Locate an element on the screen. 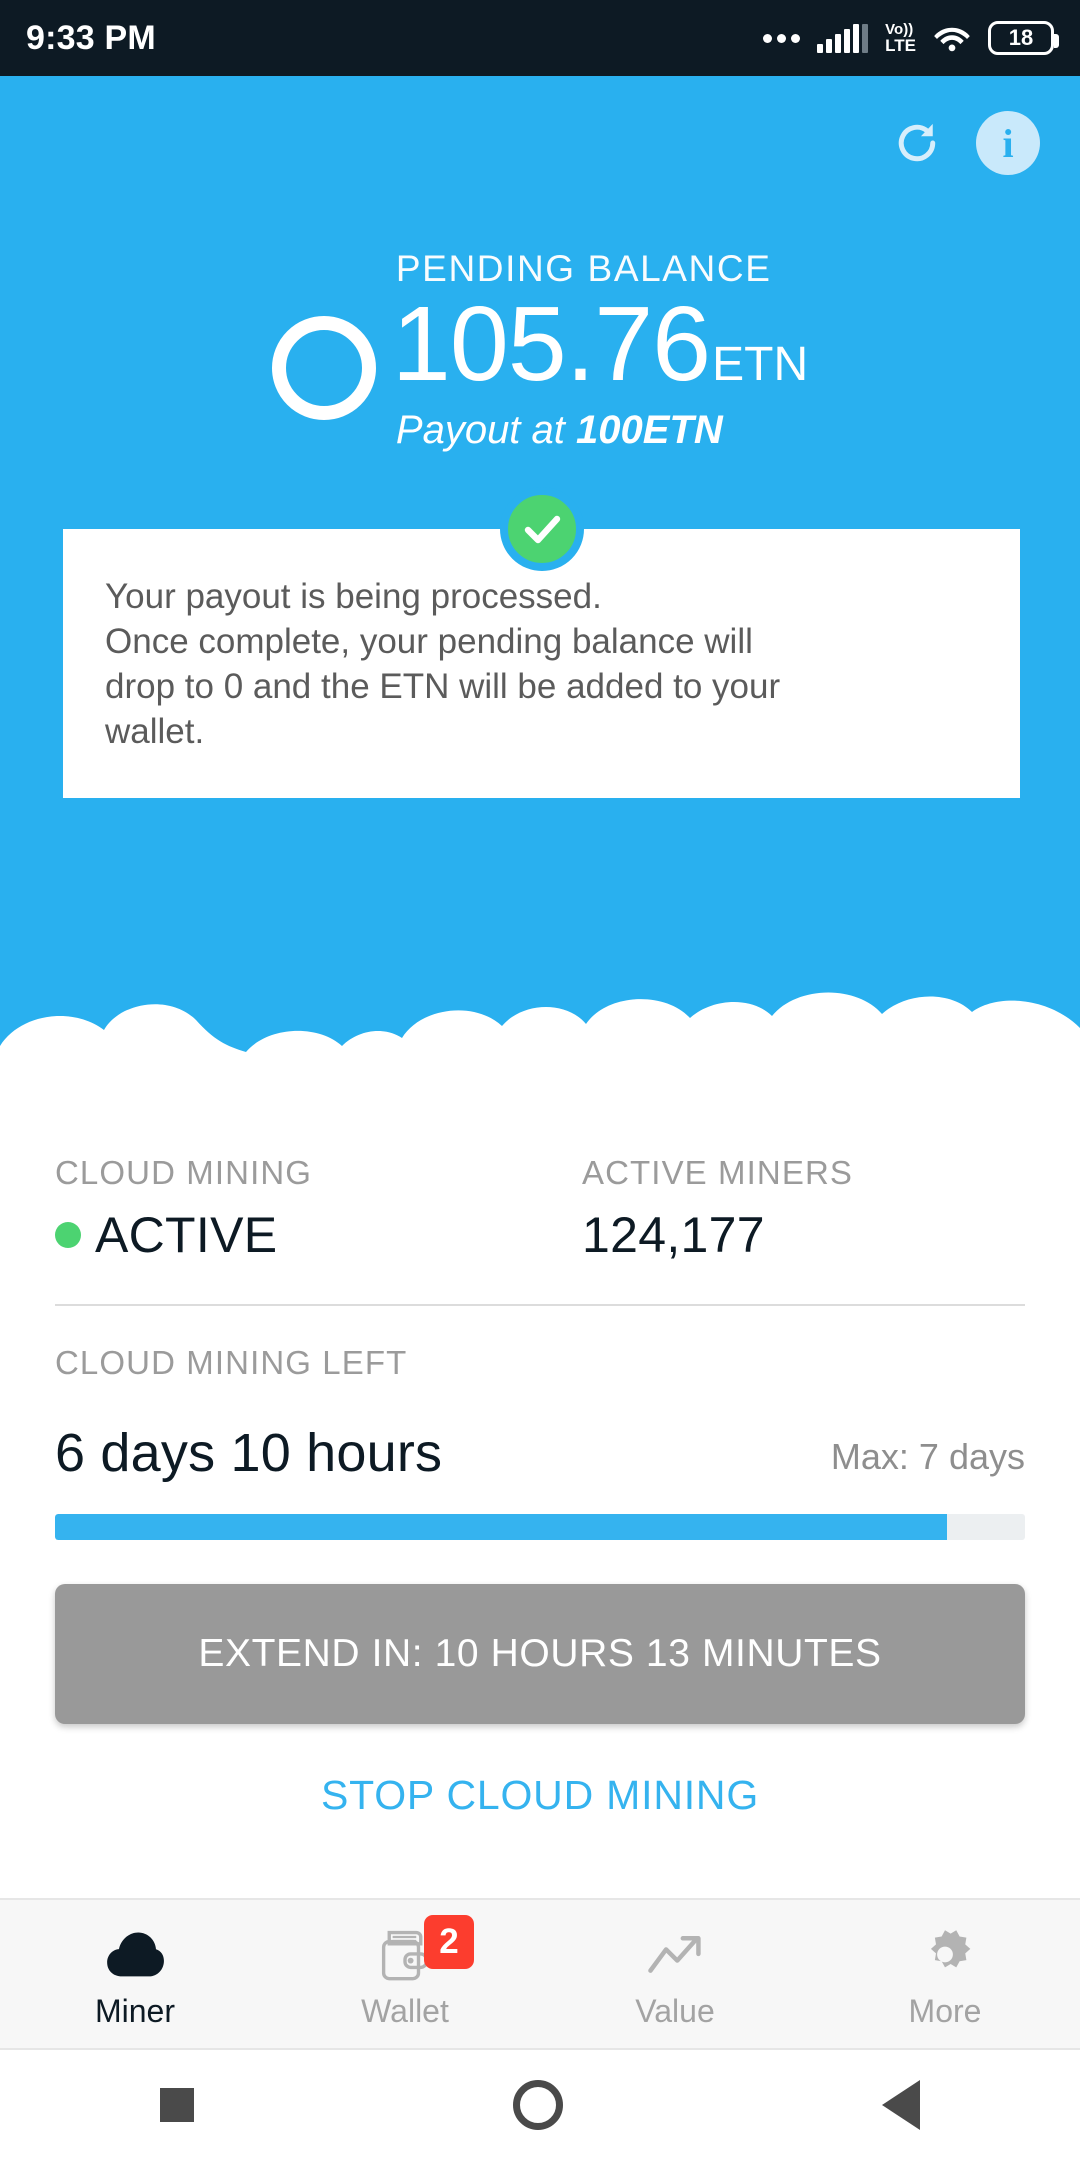  wallet-icon: 2 is located at coordinates (427, 1948).